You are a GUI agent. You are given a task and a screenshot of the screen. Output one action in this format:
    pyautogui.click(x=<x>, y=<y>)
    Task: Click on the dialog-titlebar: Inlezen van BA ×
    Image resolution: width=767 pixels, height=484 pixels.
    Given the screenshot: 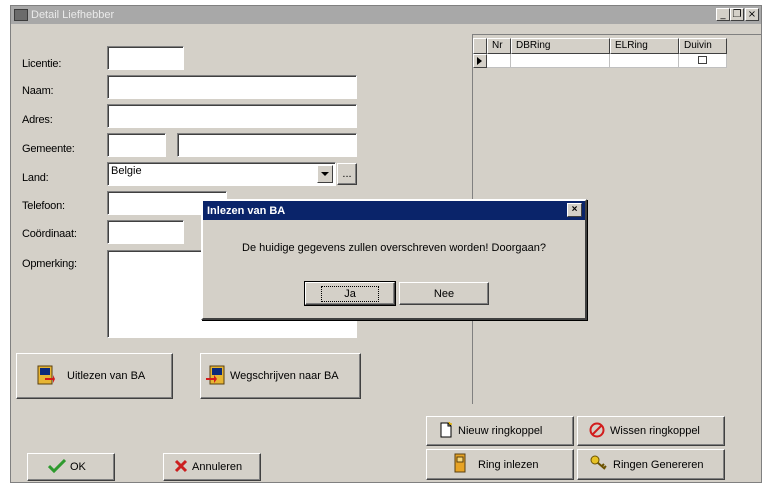 What is the action you would take?
    pyautogui.click(x=394, y=210)
    